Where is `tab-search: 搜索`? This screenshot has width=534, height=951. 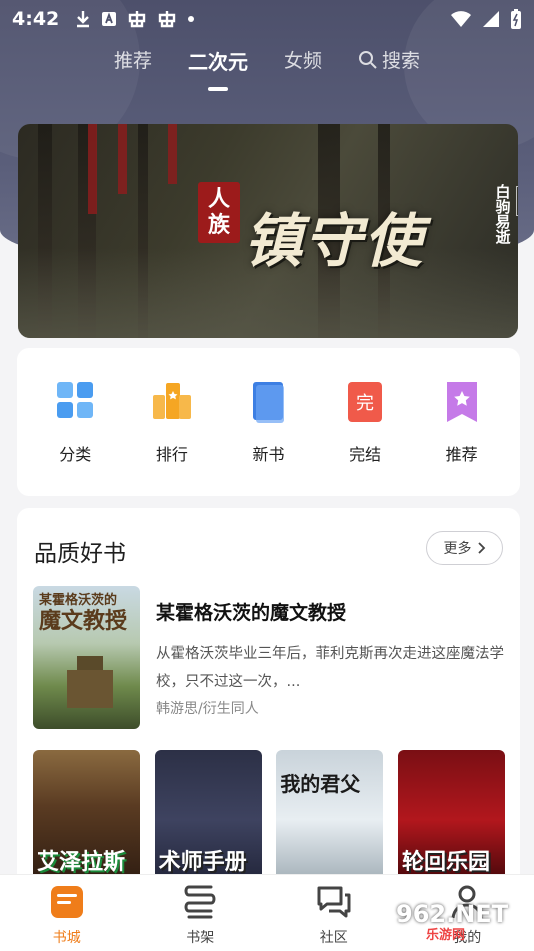
tab-search: 搜索 is located at coordinates (389, 59).